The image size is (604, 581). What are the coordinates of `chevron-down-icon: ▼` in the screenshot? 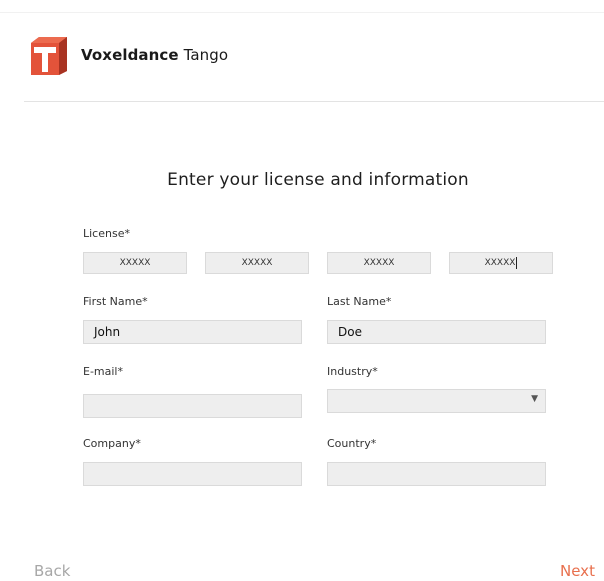 It's located at (534, 399).